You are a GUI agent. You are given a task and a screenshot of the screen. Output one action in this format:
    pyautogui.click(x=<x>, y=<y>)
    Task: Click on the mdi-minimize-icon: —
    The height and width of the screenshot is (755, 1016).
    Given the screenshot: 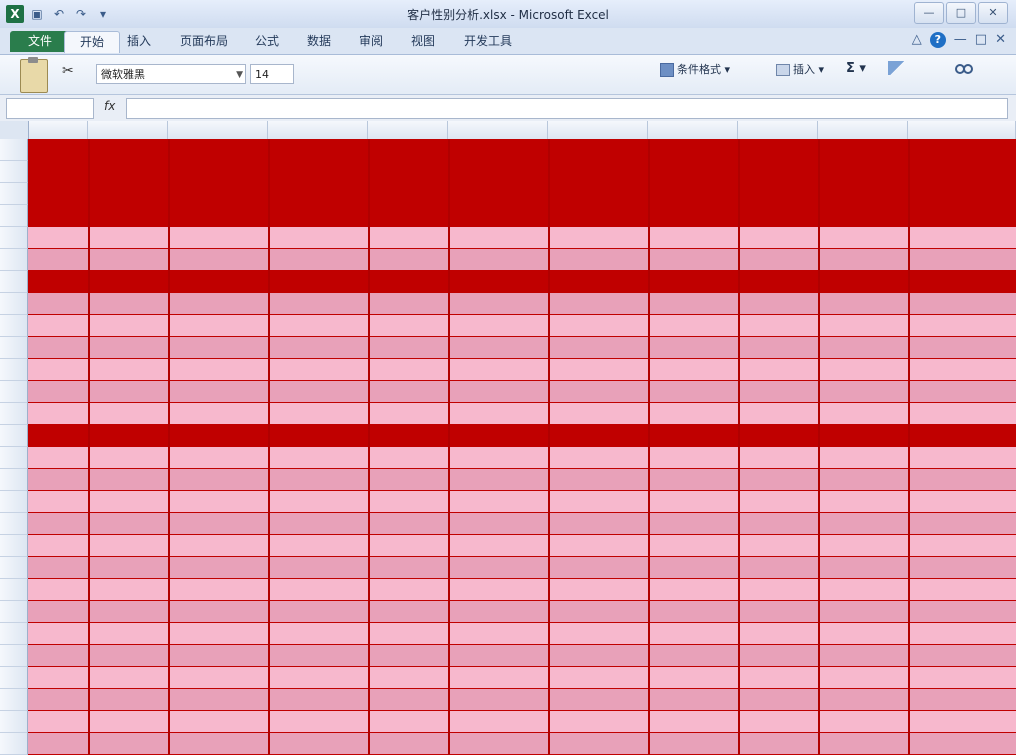 What is the action you would take?
    pyautogui.click(x=960, y=40)
    